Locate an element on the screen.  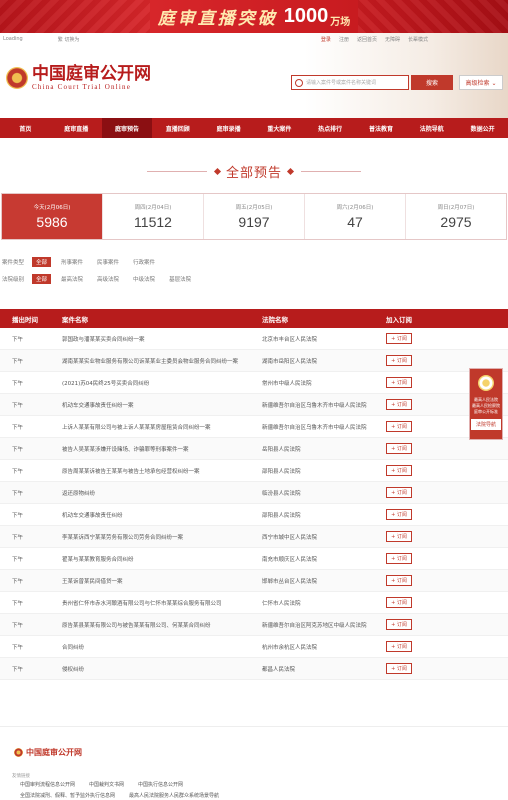
row-time: 下午 is located at coordinates (18, 603).